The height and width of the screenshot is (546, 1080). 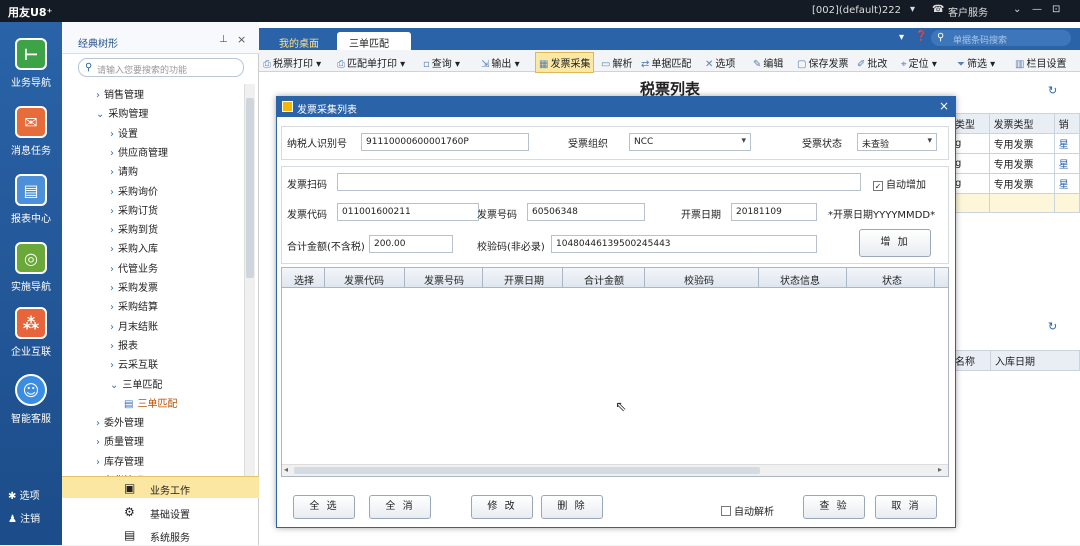 What do you see at coordinates (124, 344) in the screenshot?
I see `tree-item: › 报表` at bounding box center [124, 344].